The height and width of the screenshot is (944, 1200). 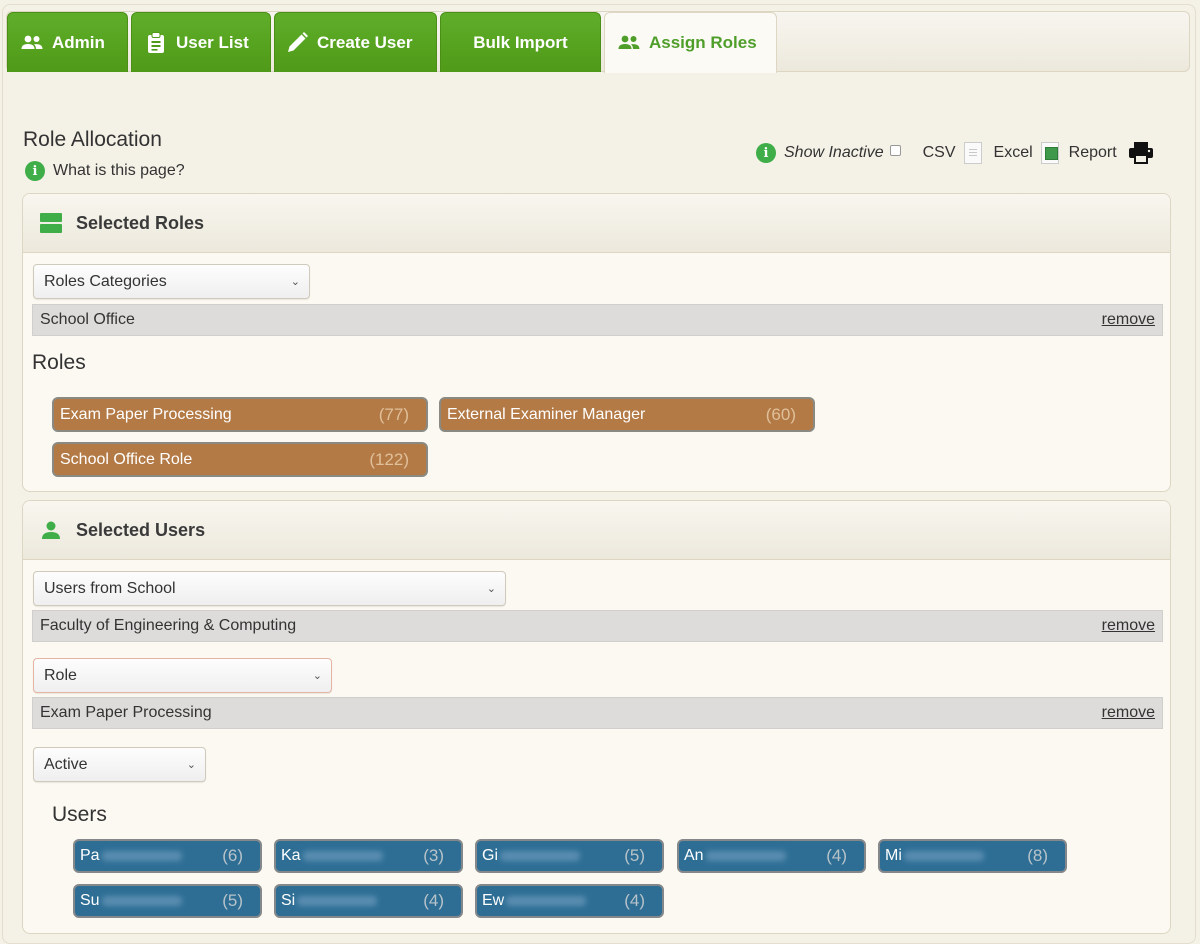 I want to click on roles-heading: Roles, so click(x=59, y=362).